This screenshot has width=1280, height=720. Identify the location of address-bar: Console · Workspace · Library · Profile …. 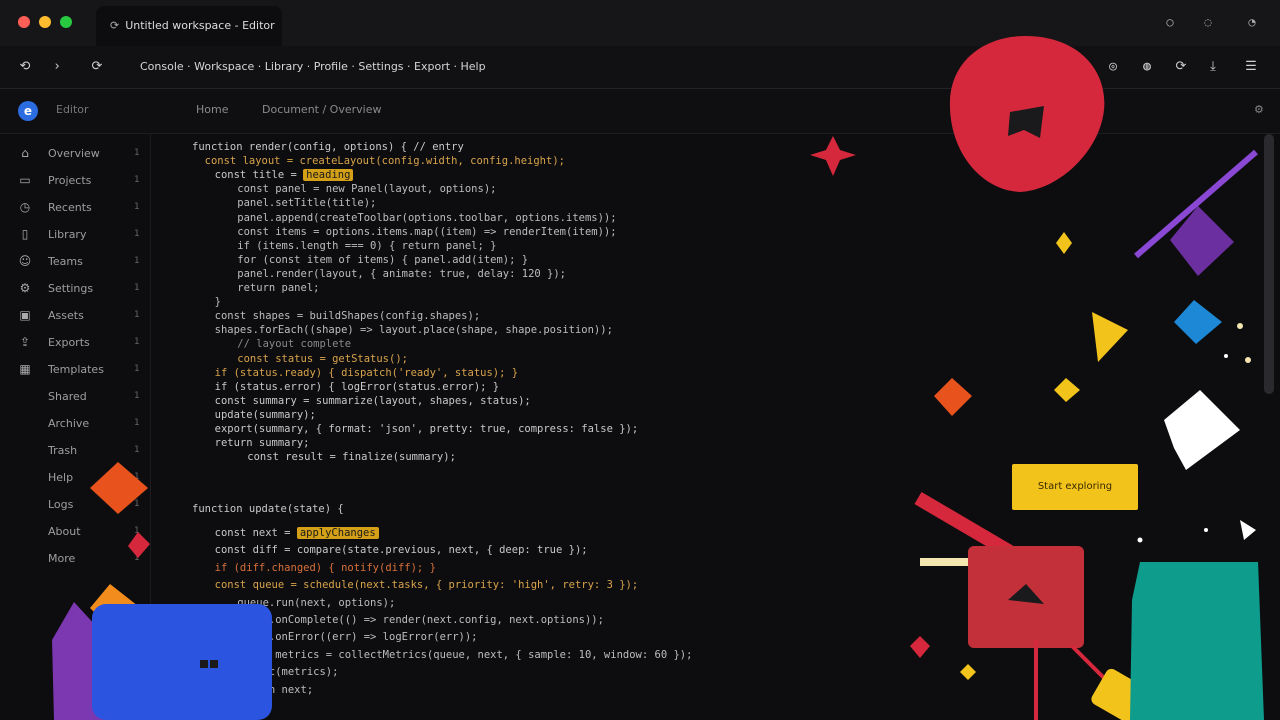
(390, 67).